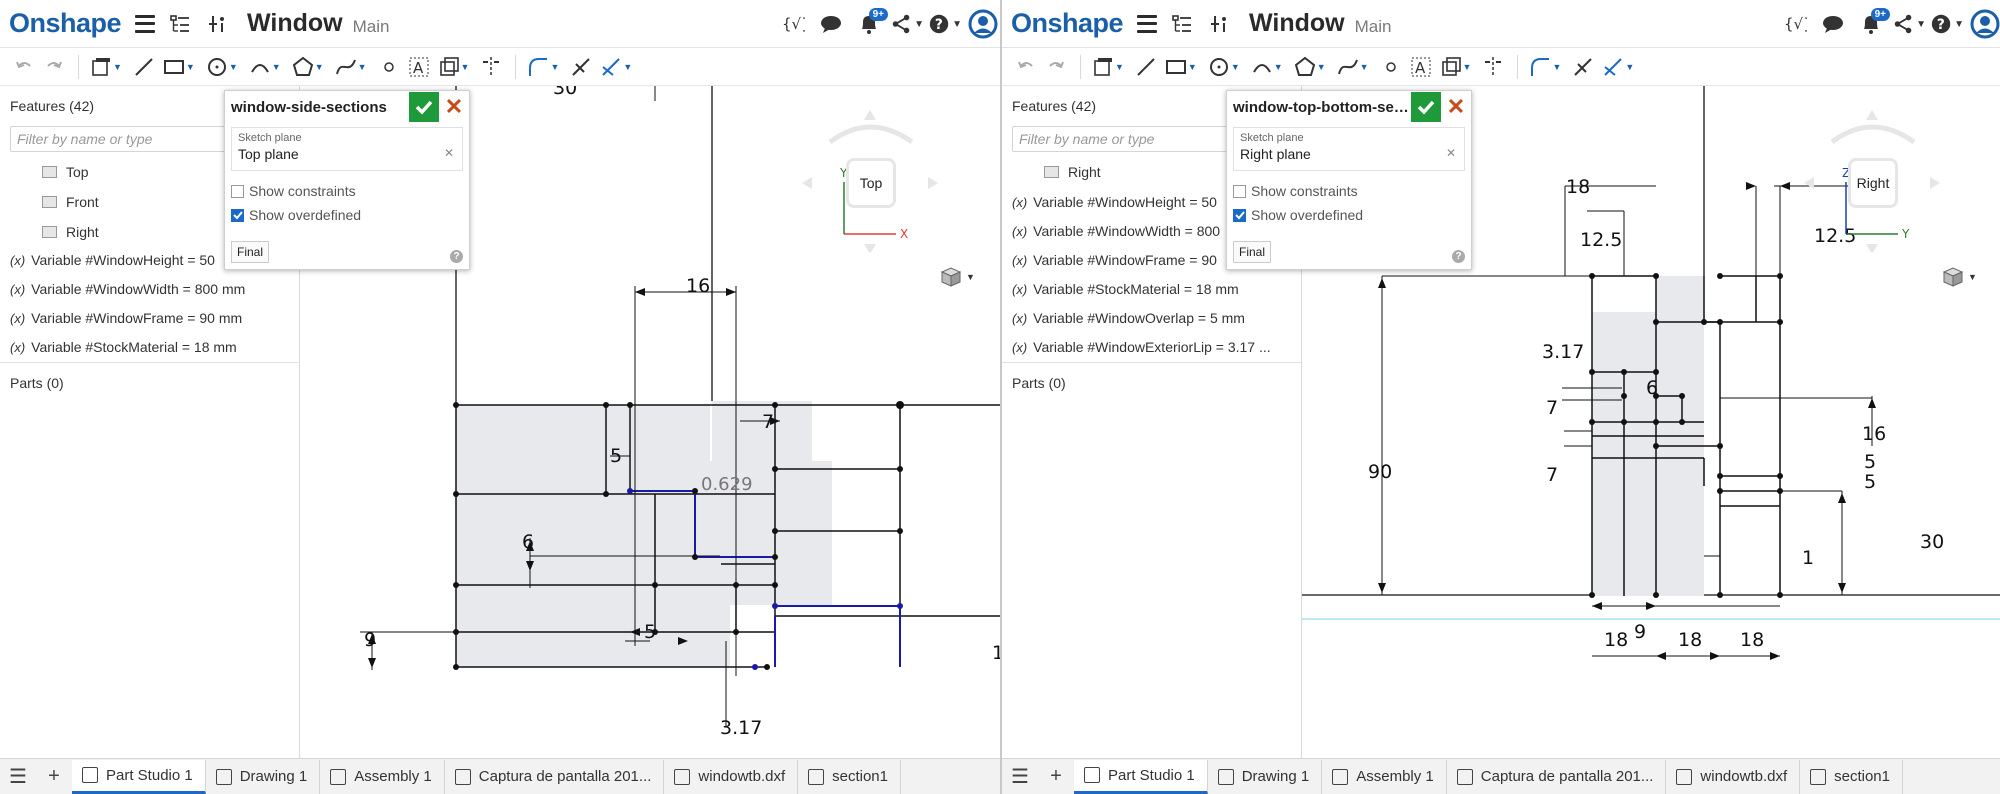 Image resolution: width=2000 pixels, height=794 pixels. What do you see at coordinates (389, 67) in the screenshot?
I see `point-tool-icon` at bounding box center [389, 67].